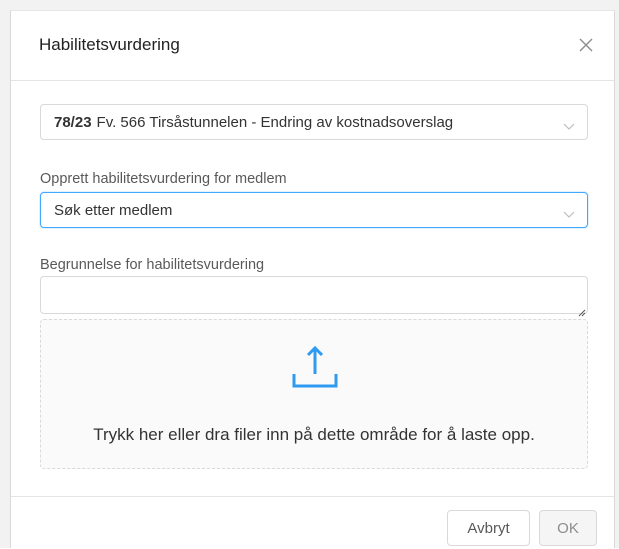 This screenshot has width=619, height=549. I want to click on member-search-select: Søk etter medlem, so click(314, 210).